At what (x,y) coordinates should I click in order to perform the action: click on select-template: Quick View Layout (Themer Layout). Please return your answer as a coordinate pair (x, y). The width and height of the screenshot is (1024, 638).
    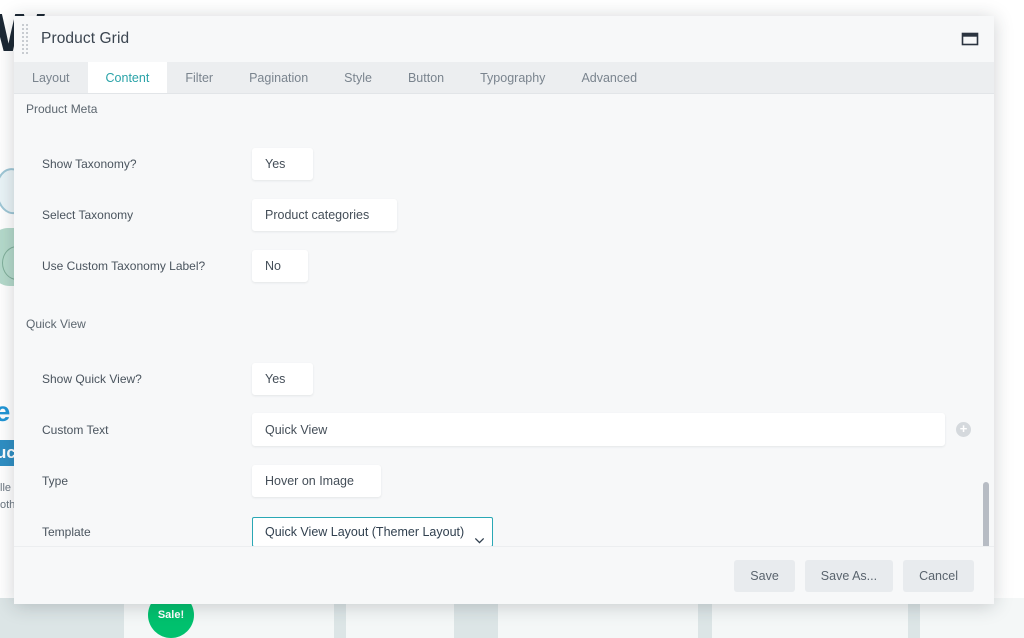
    Looking at the image, I should click on (372, 531).